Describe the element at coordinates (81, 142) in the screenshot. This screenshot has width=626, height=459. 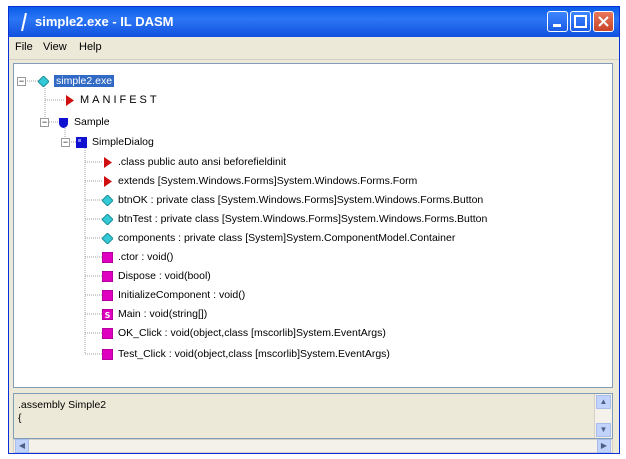
I see `class-icon` at that location.